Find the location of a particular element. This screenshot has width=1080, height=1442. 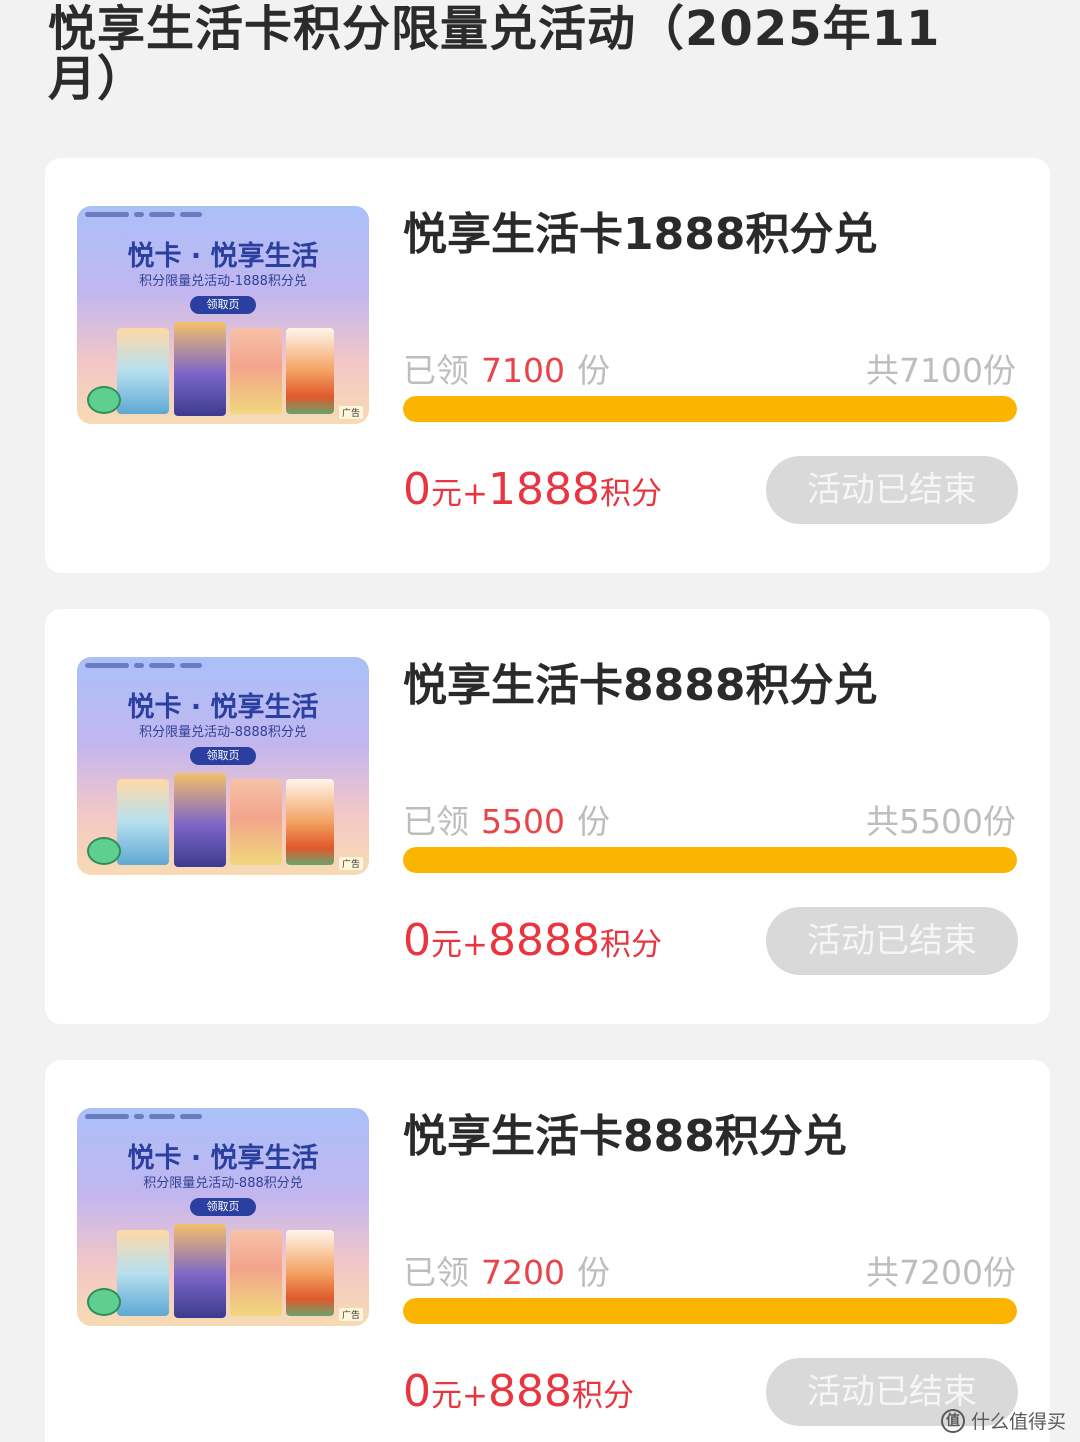

price-points: 8888 is located at coordinates (543, 940).